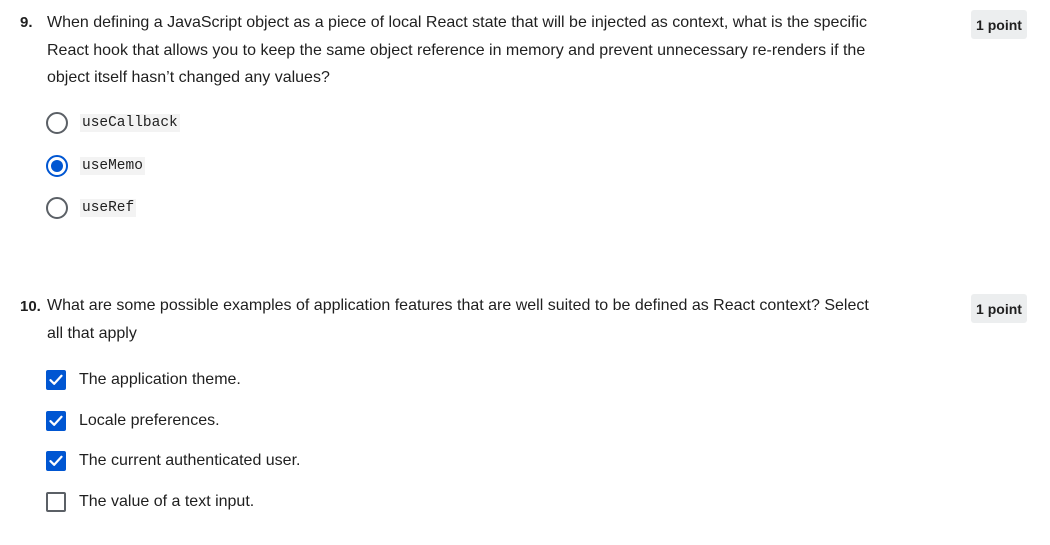  I want to click on question-number: 10., so click(30, 306).